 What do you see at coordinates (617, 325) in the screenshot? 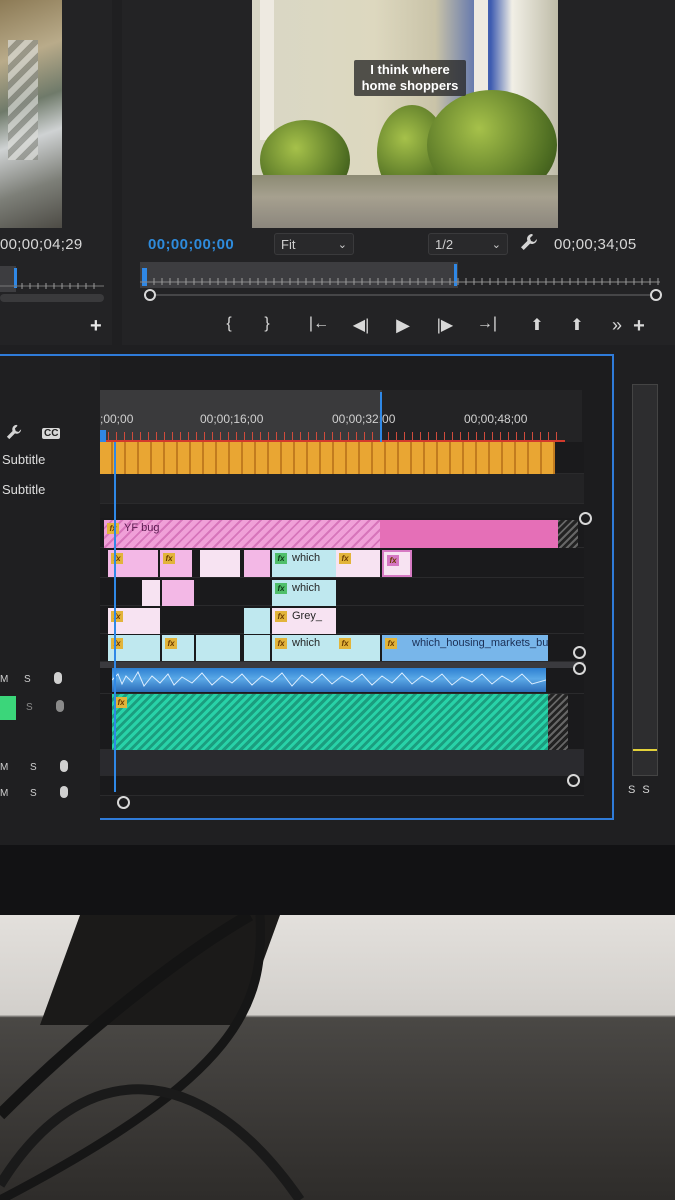
I see `more-controls-button: »` at bounding box center [617, 325].